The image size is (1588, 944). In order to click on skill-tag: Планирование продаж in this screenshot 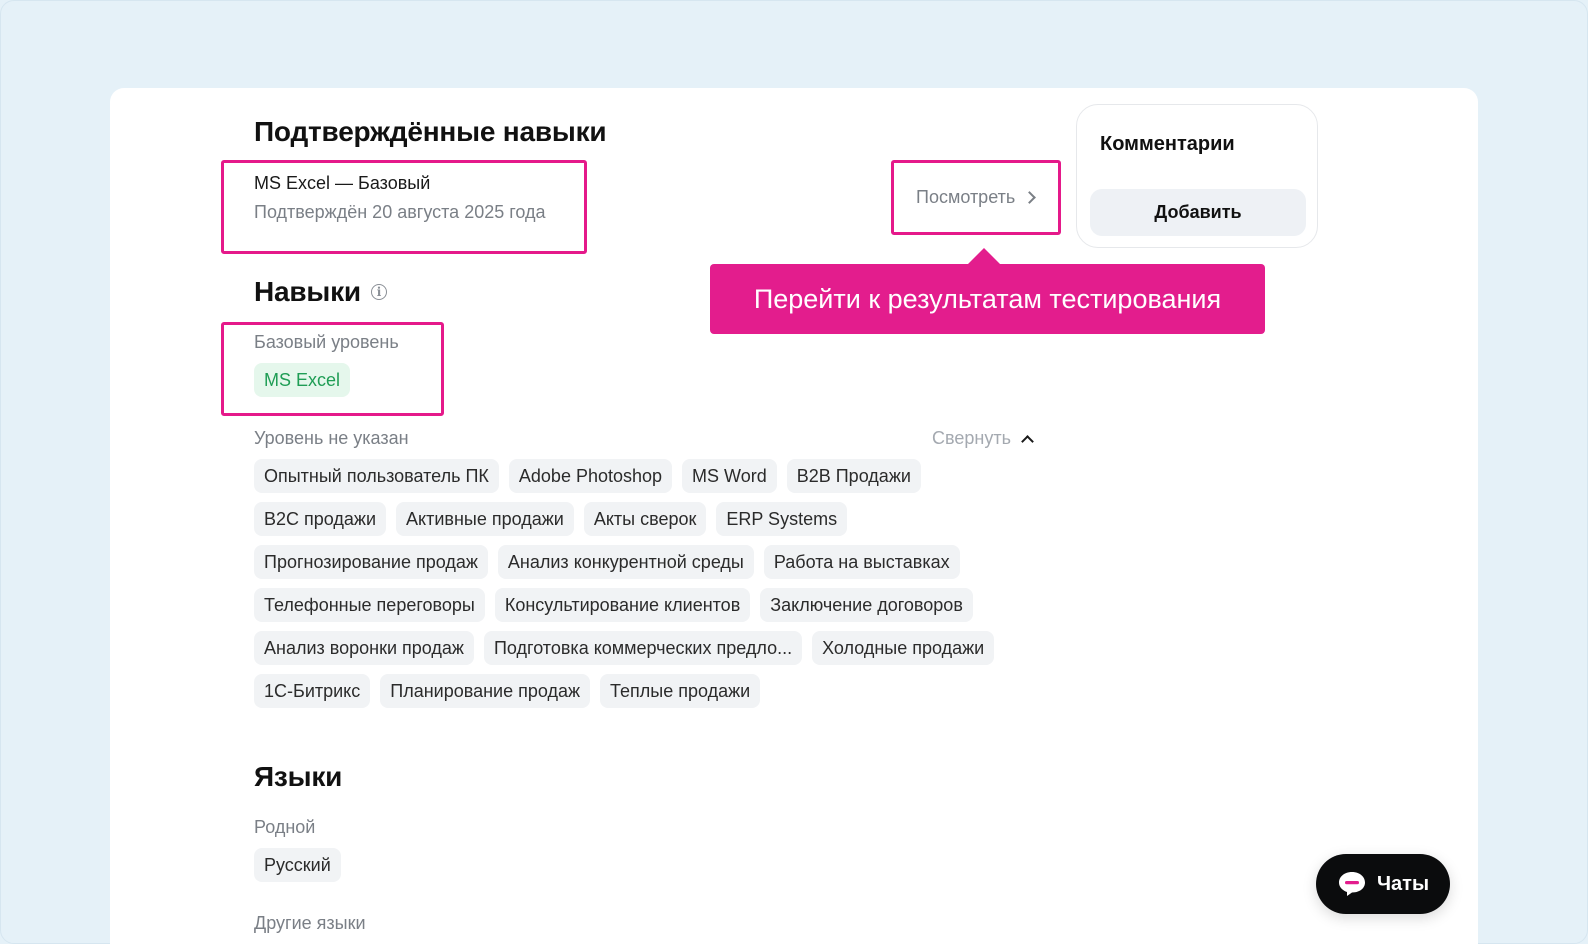, I will do `click(485, 691)`.